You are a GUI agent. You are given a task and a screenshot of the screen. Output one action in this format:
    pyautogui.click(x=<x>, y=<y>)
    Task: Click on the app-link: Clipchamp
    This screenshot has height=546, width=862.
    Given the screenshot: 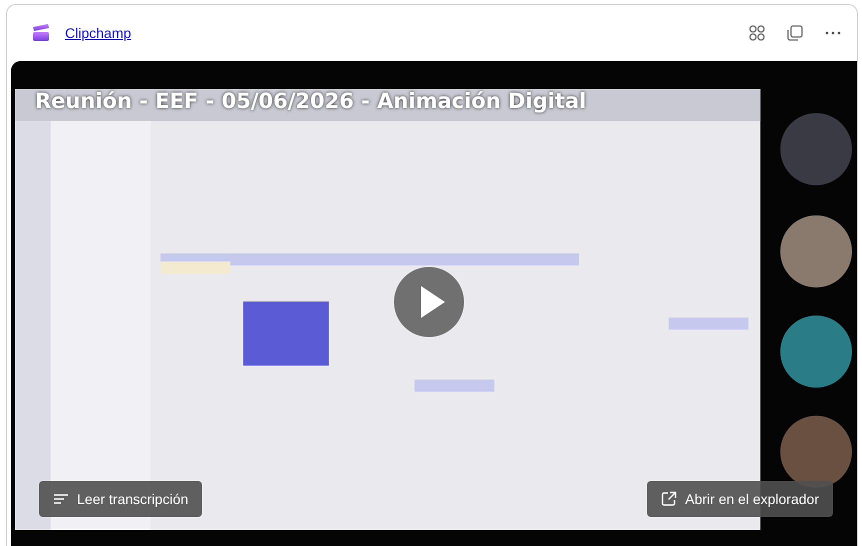 What is the action you would take?
    pyautogui.click(x=98, y=33)
    